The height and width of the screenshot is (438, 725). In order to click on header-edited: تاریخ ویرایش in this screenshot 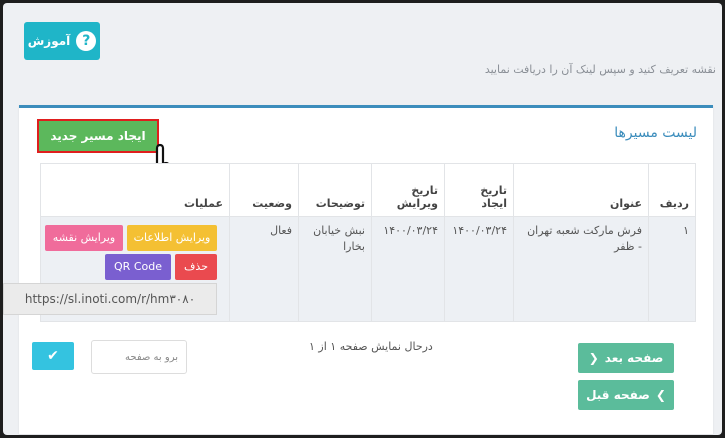, I will do `click(408, 190)`.